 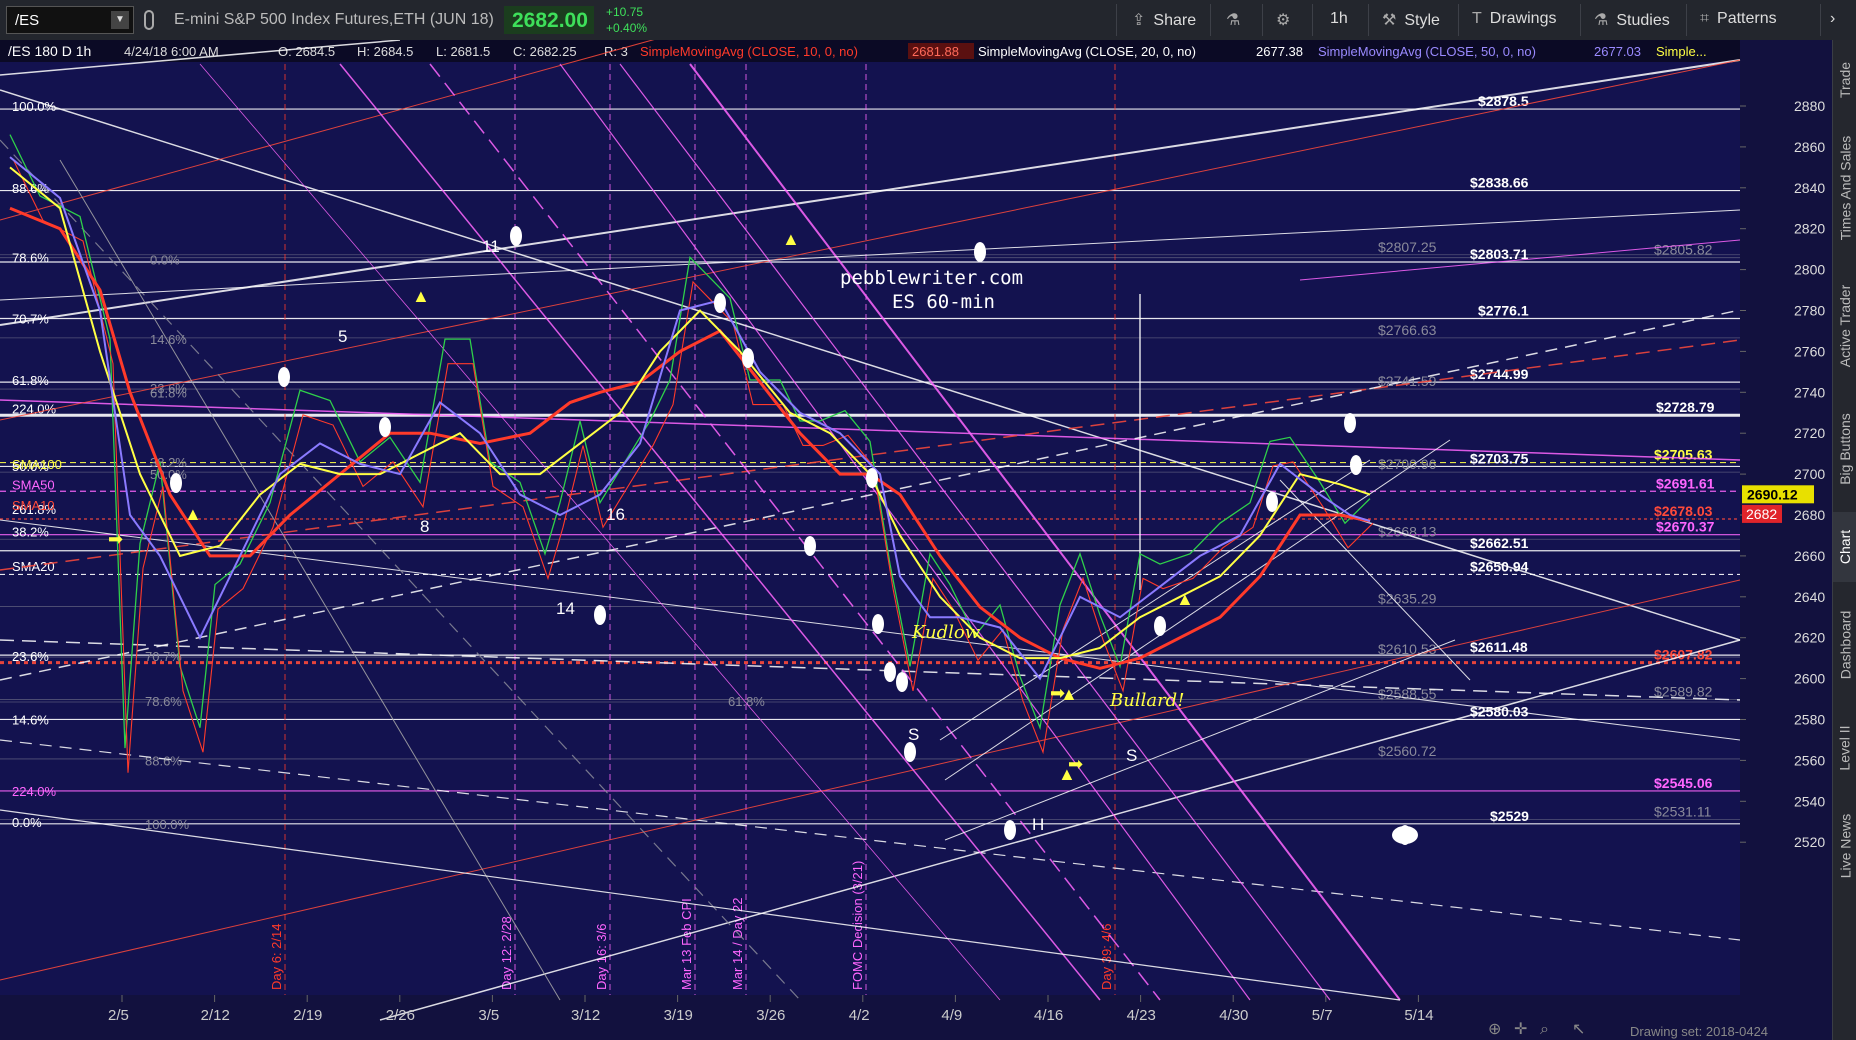 I want to click on tab-level-ii: Level II, so click(x=1844, y=748).